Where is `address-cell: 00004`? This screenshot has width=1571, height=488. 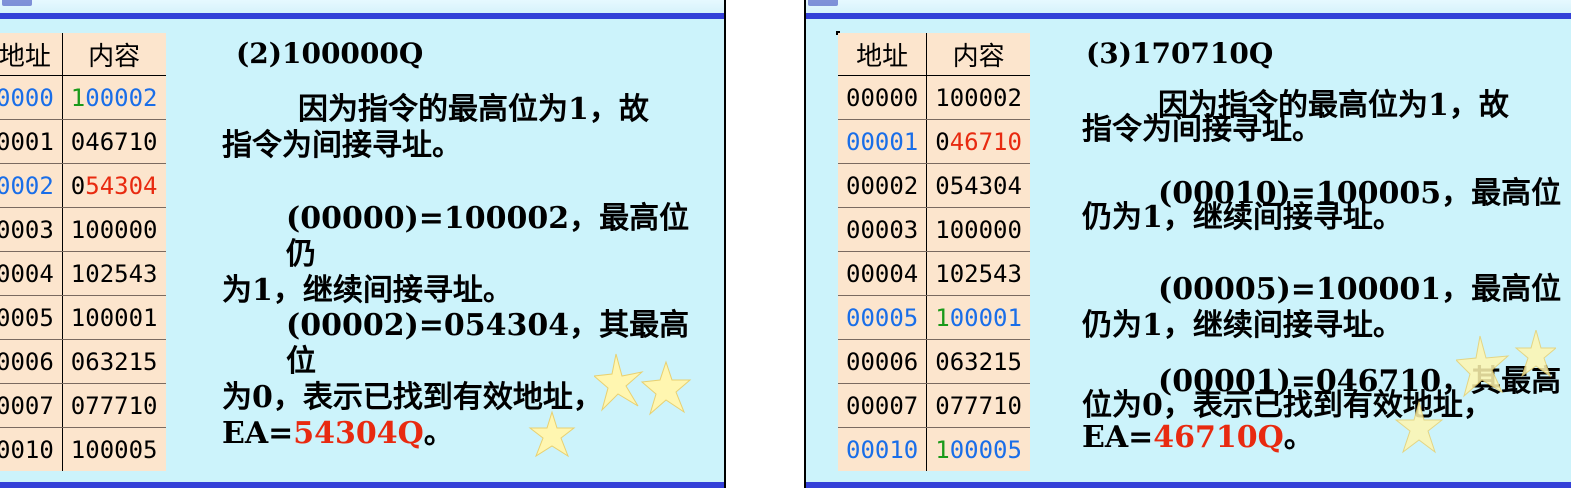 address-cell: 00004 is located at coordinates (883, 273).